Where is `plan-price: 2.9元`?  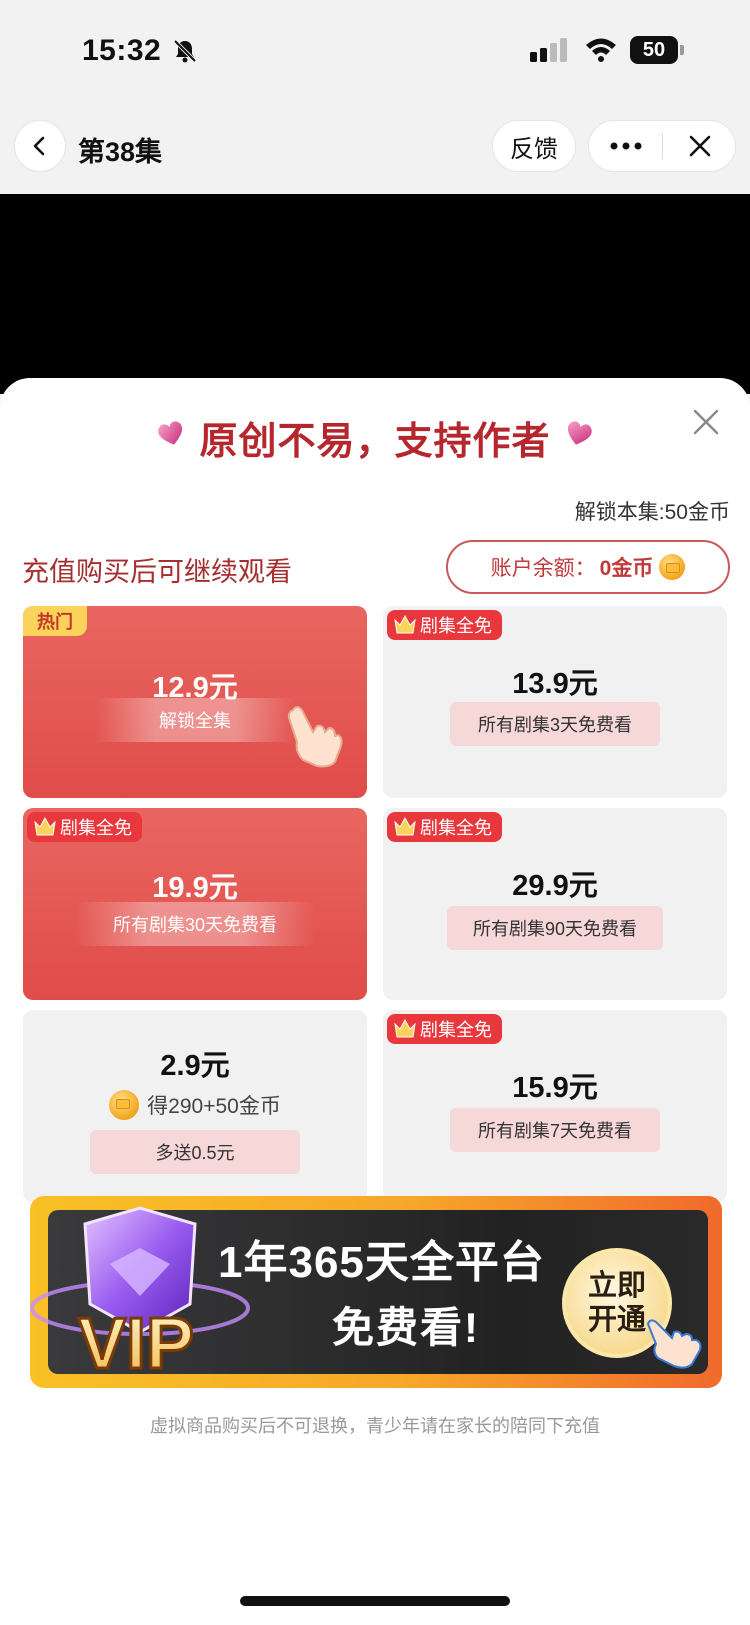
plan-price: 2.9元 is located at coordinates (195, 1066).